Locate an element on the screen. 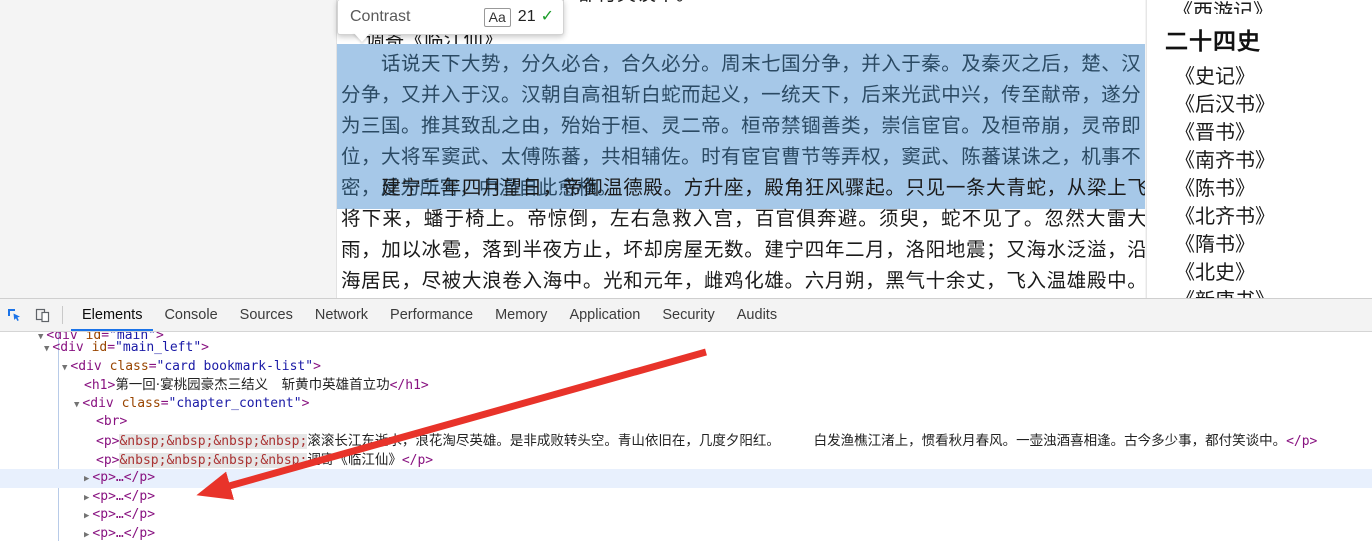 This screenshot has width=1372, height=541. dom-tag-br: <br> is located at coordinates (112, 422).